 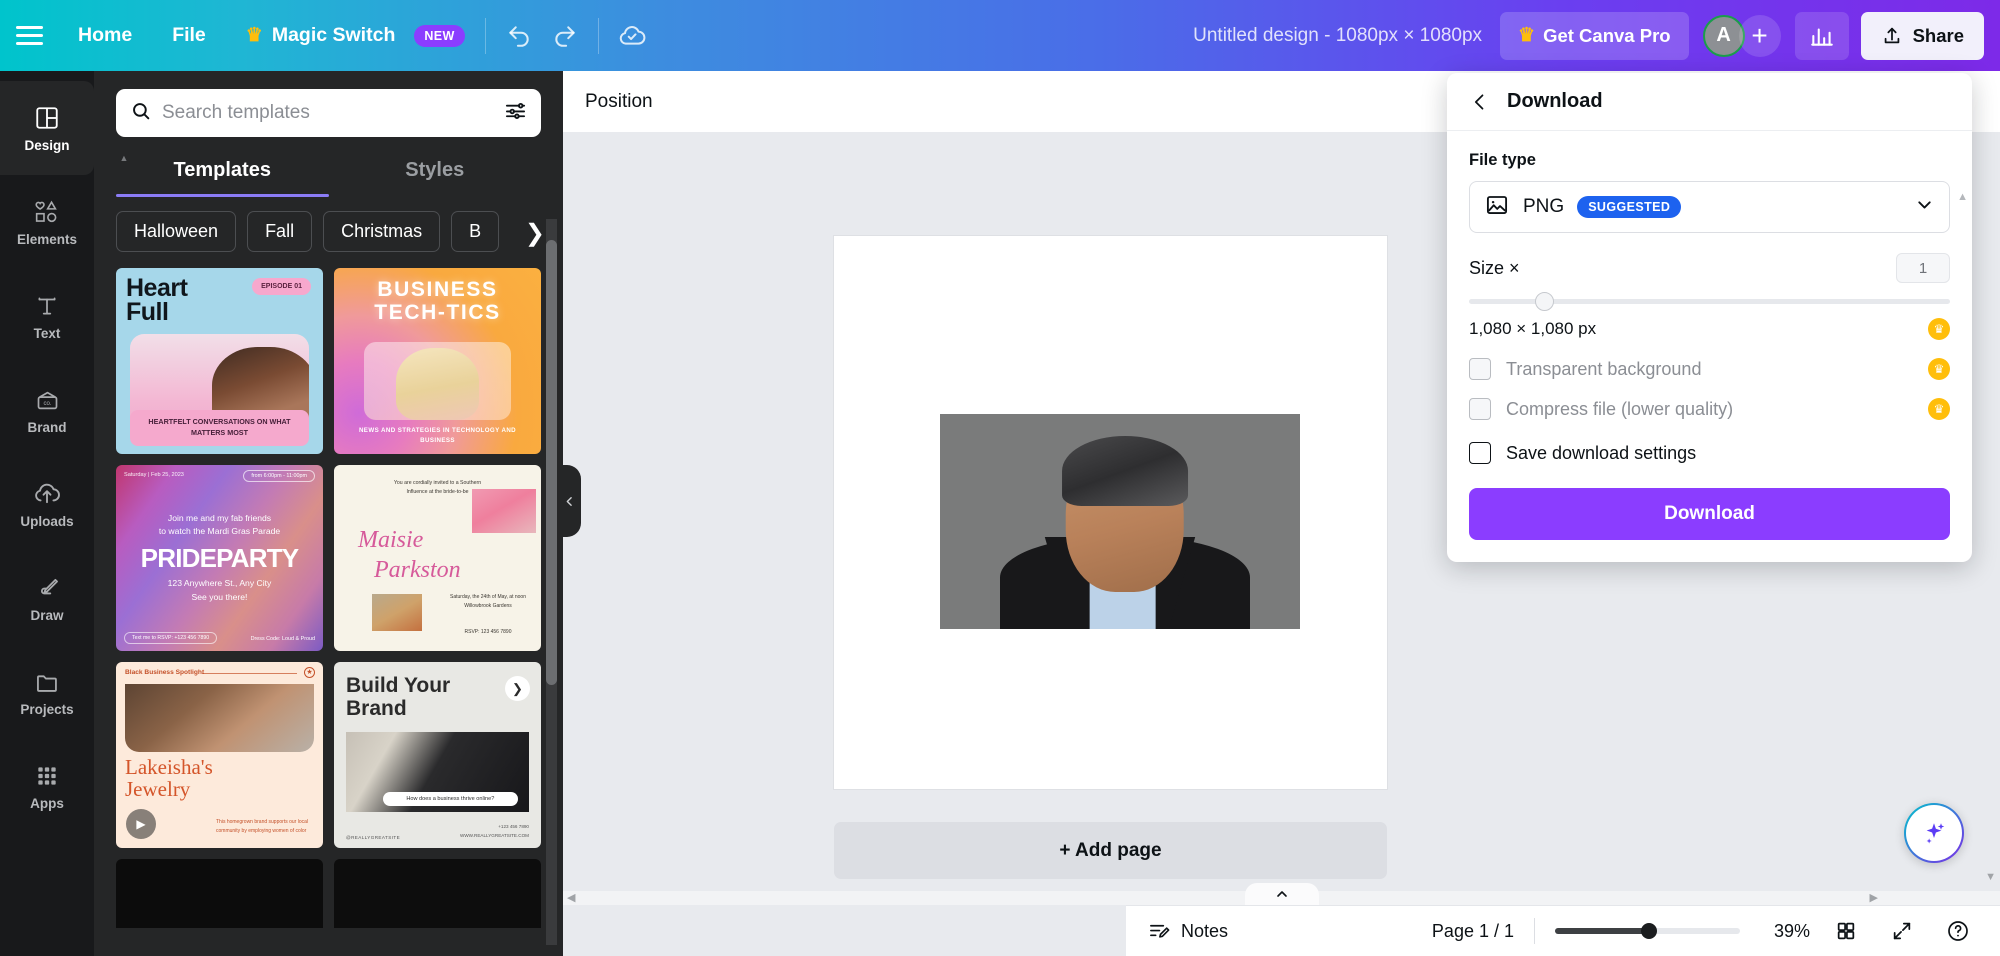 What do you see at coordinates (222, 178) in the screenshot?
I see `tab-templates: Templates` at bounding box center [222, 178].